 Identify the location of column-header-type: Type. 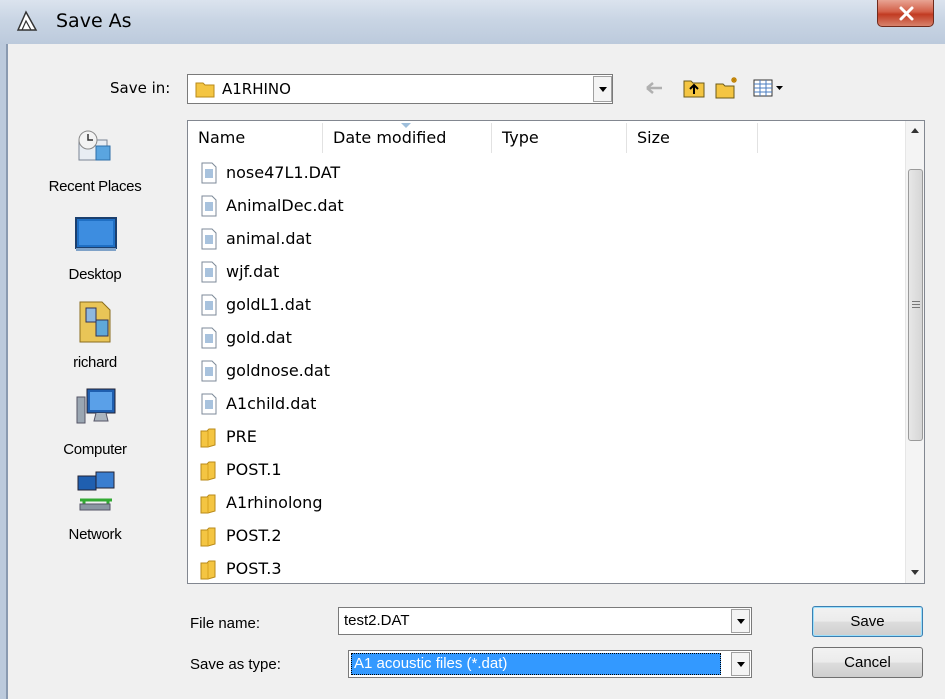
(559, 138).